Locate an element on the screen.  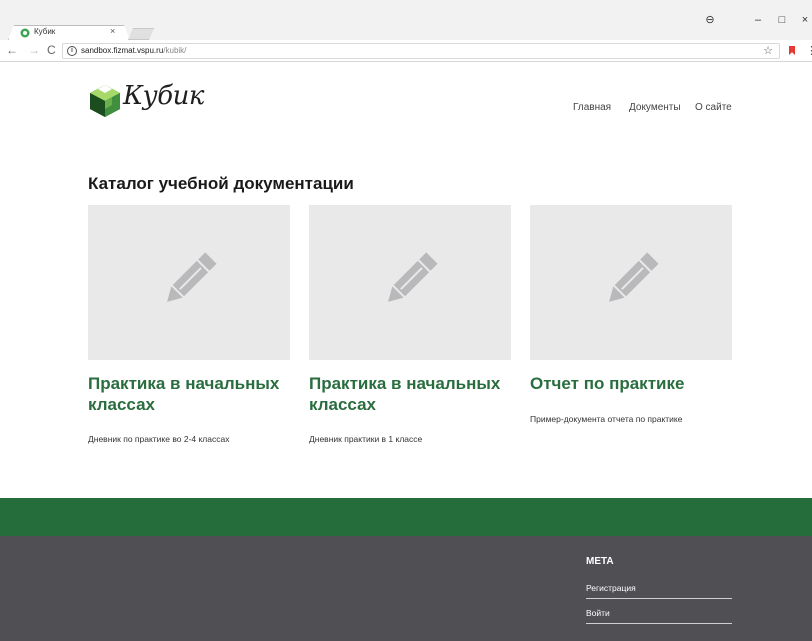
footer-meta-heading: META is located at coordinates (600, 561).